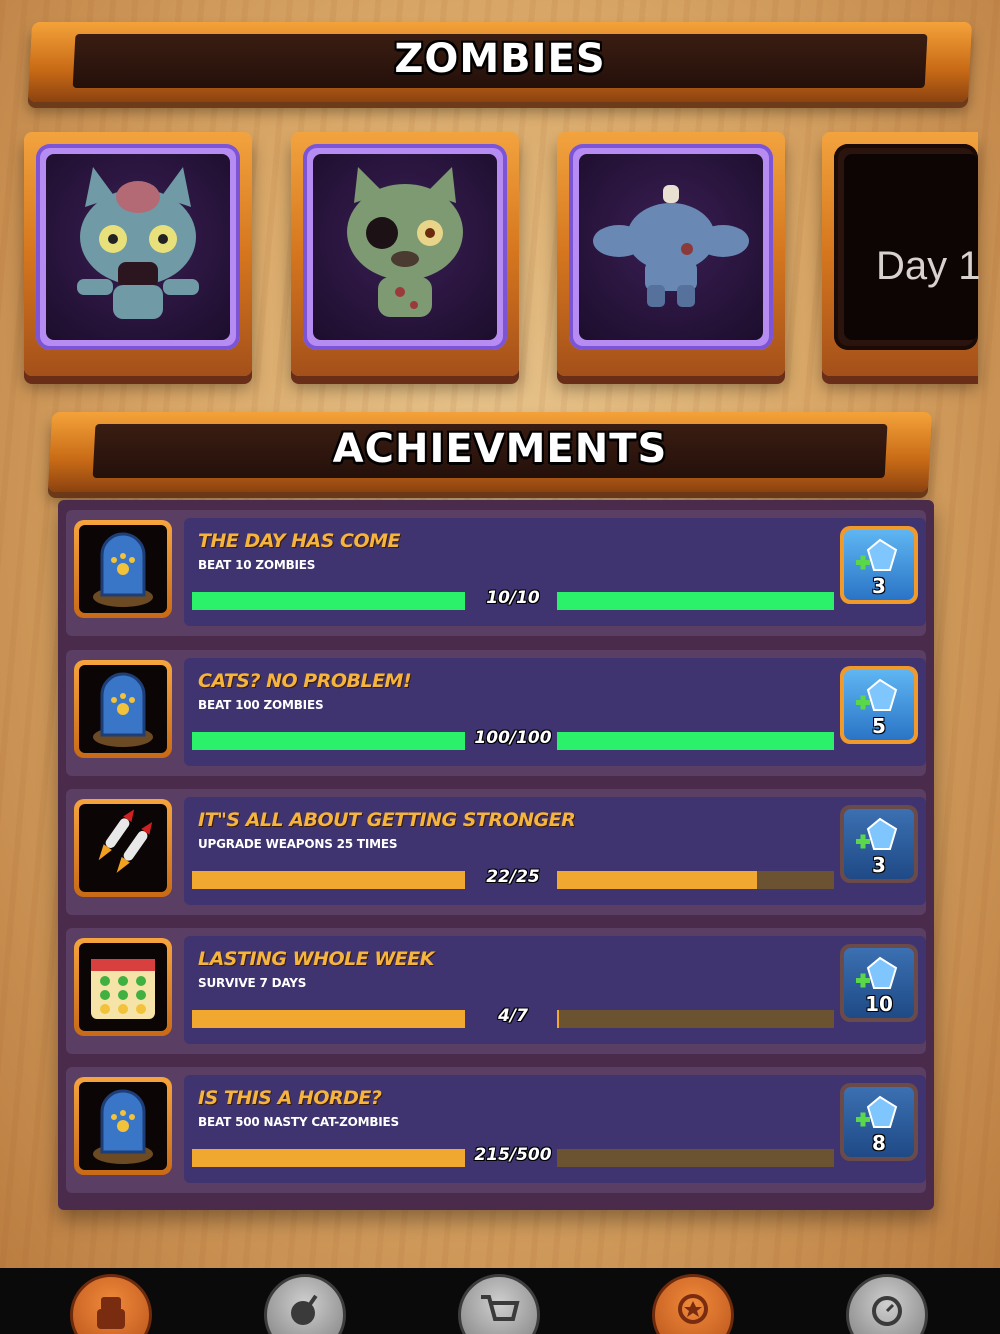  I want to click on achievements-title: ACHIEVMENTS, so click(500, 449).